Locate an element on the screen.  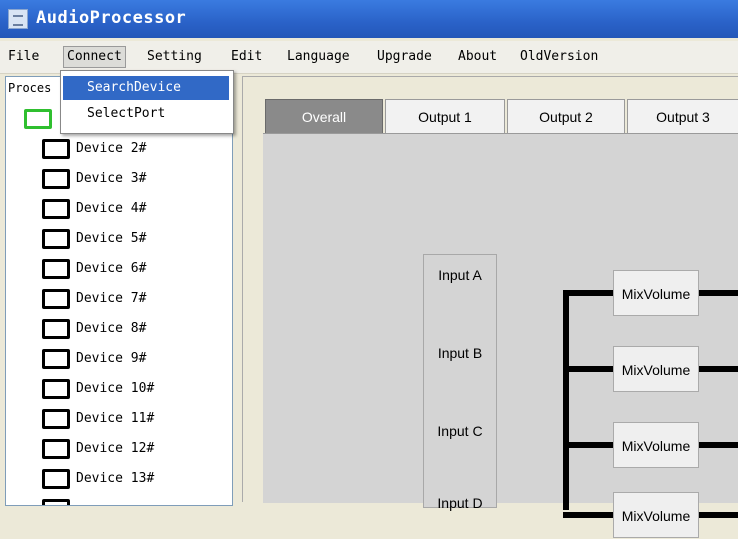
device-label: Device 3# is located at coordinates (111, 178).